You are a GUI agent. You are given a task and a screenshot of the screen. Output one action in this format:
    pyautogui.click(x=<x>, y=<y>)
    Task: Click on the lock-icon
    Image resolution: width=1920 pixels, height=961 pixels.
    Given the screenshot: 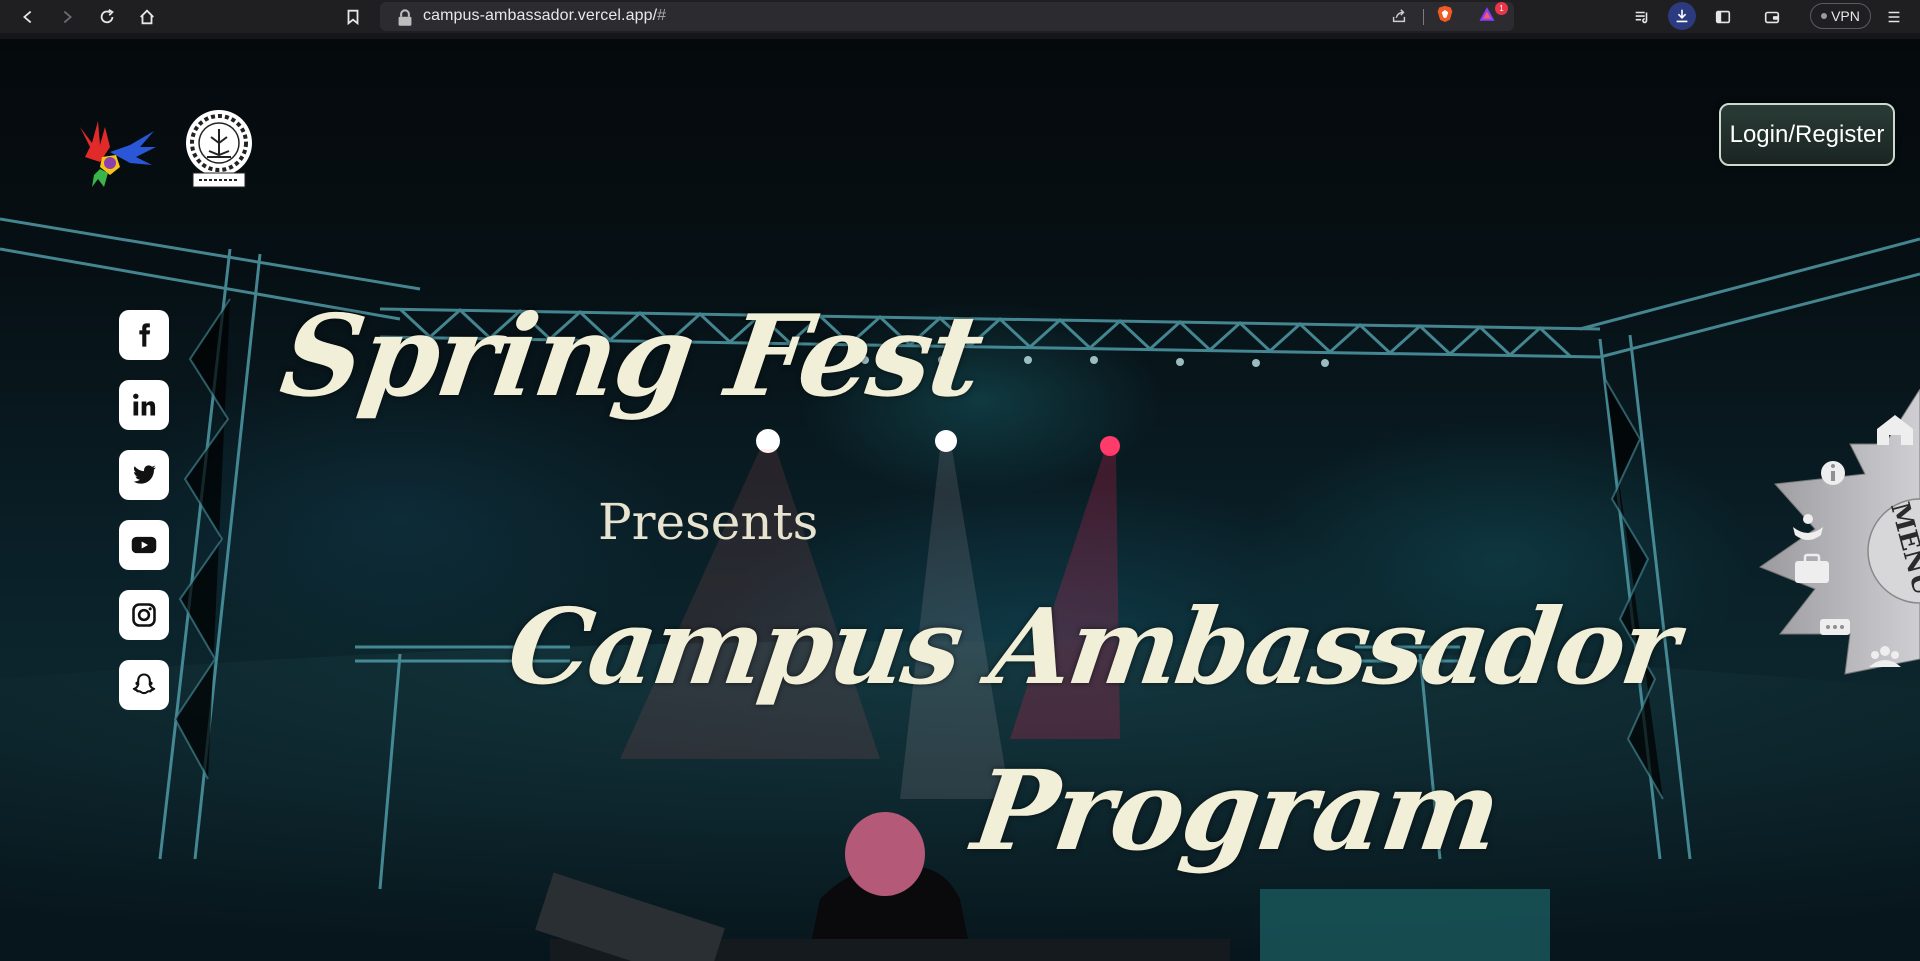 What is the action you would take?
    pyautogui.click(x=405, y=17)
    